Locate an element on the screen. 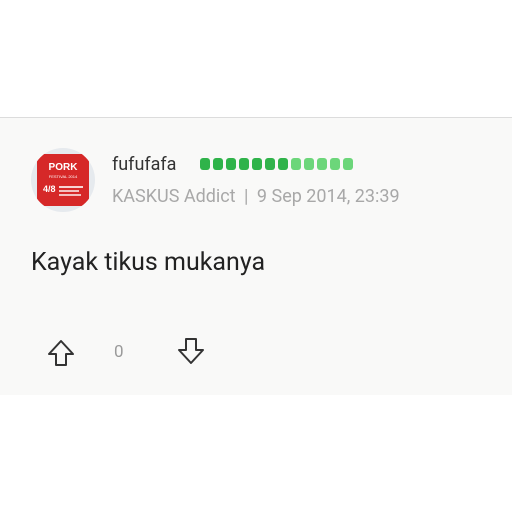 The width and height of the screenshot is (512, 512). arrow-up-icon is located at coordinates (61, 353).